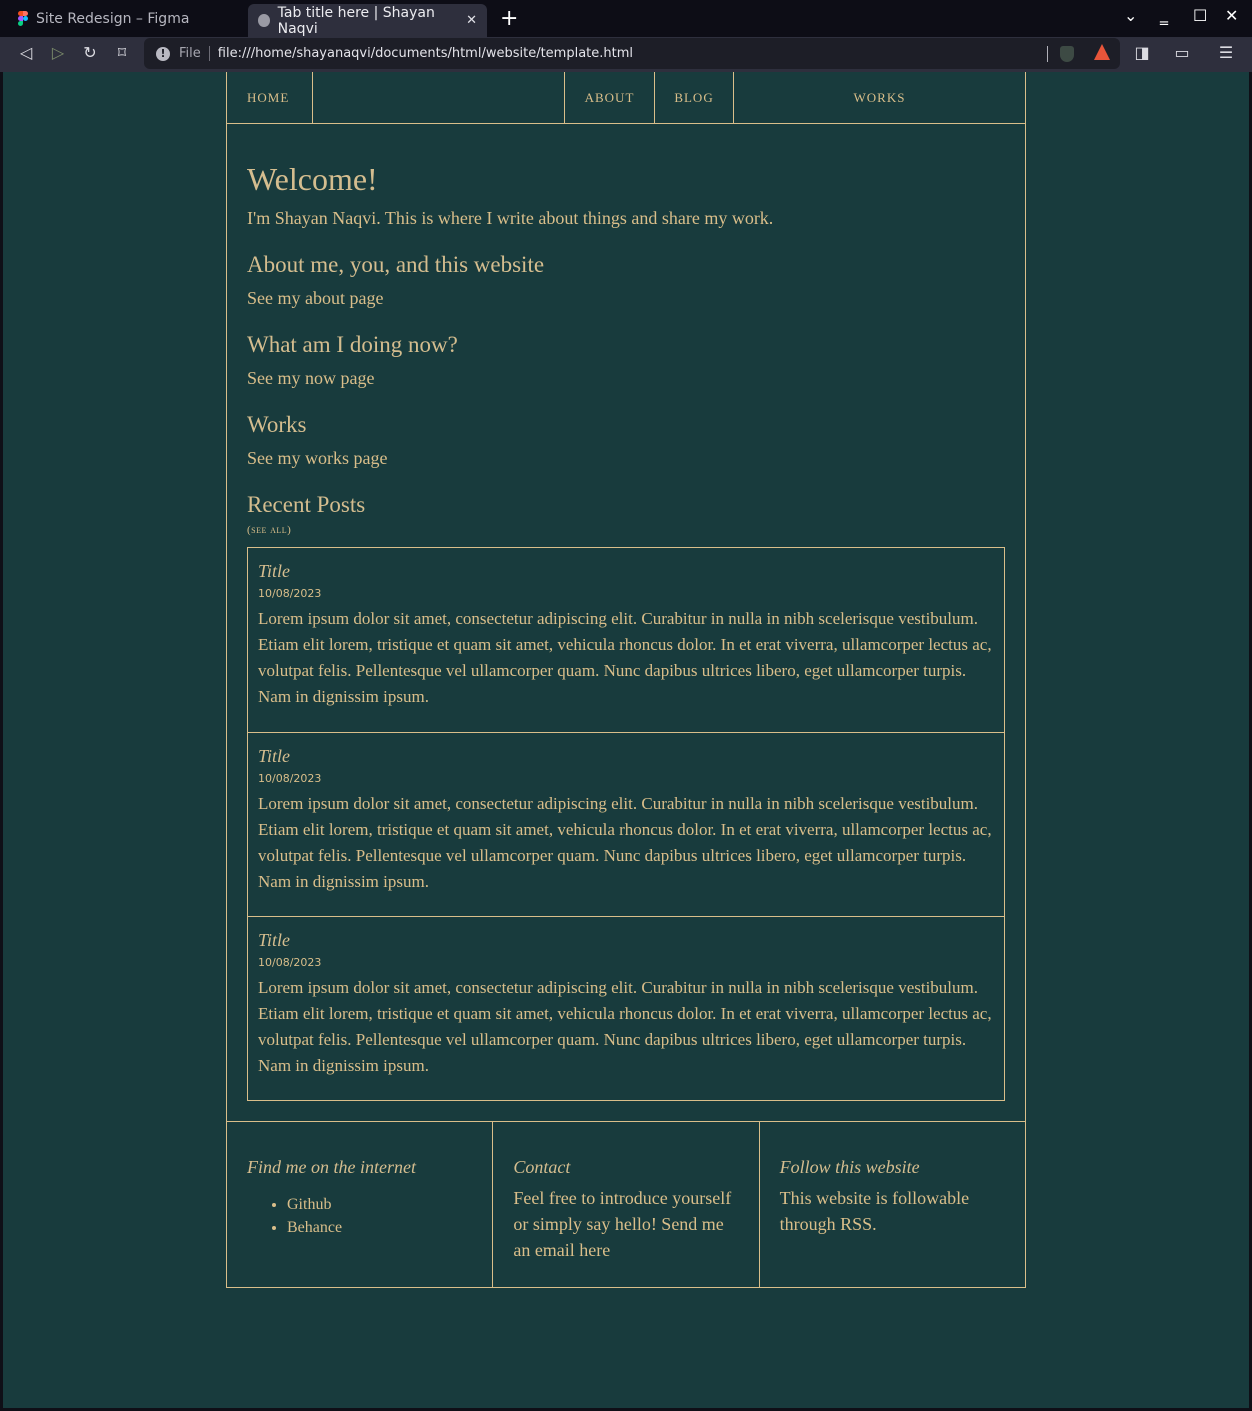  I want to click on close-icon: ✕, so click(1231, 15).